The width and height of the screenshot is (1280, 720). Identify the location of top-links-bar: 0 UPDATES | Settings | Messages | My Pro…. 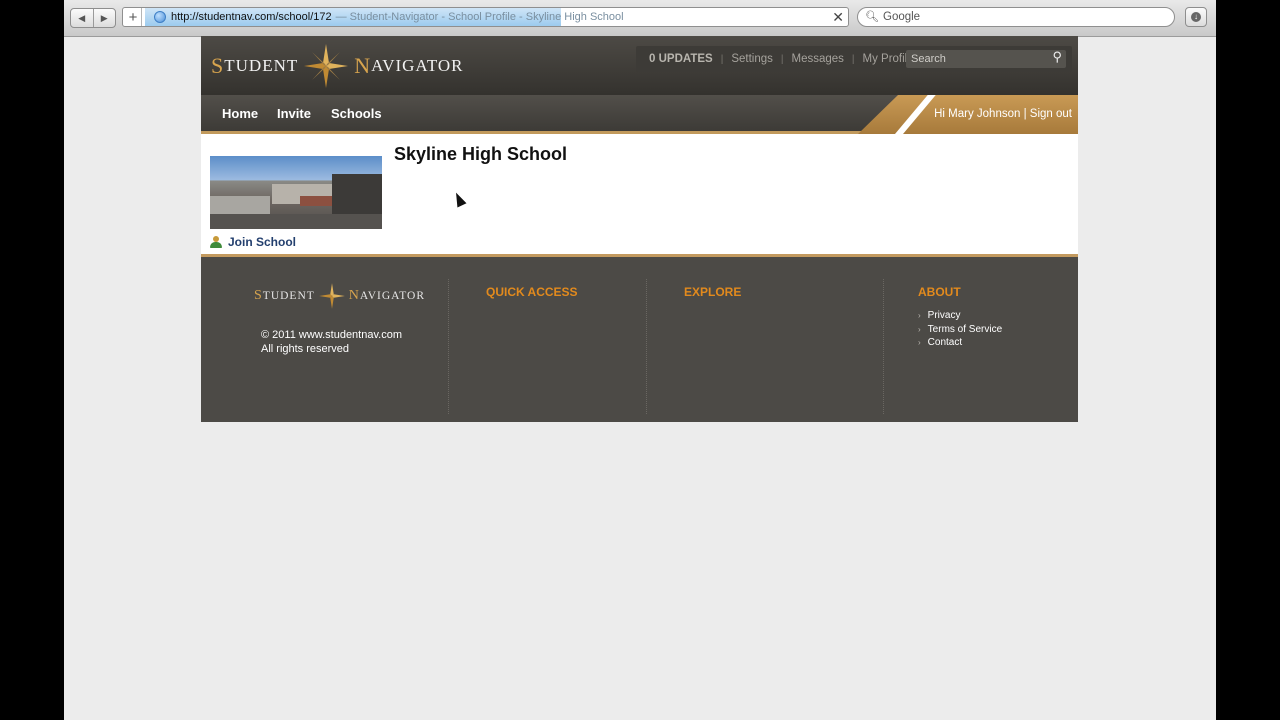
(854, 59).